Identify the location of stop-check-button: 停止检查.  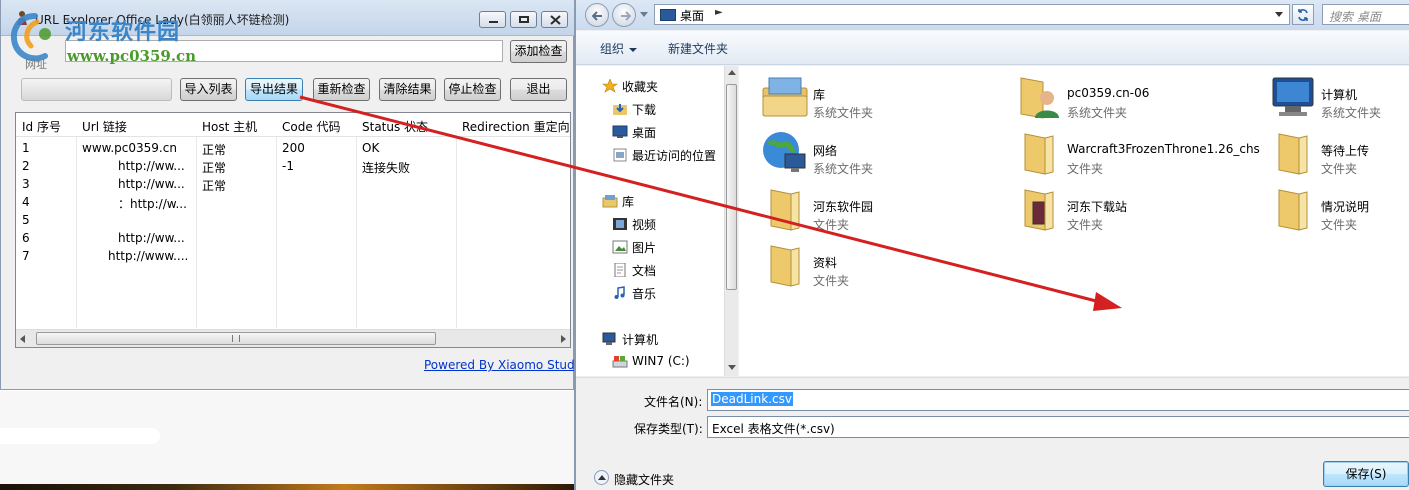
(472, 89).